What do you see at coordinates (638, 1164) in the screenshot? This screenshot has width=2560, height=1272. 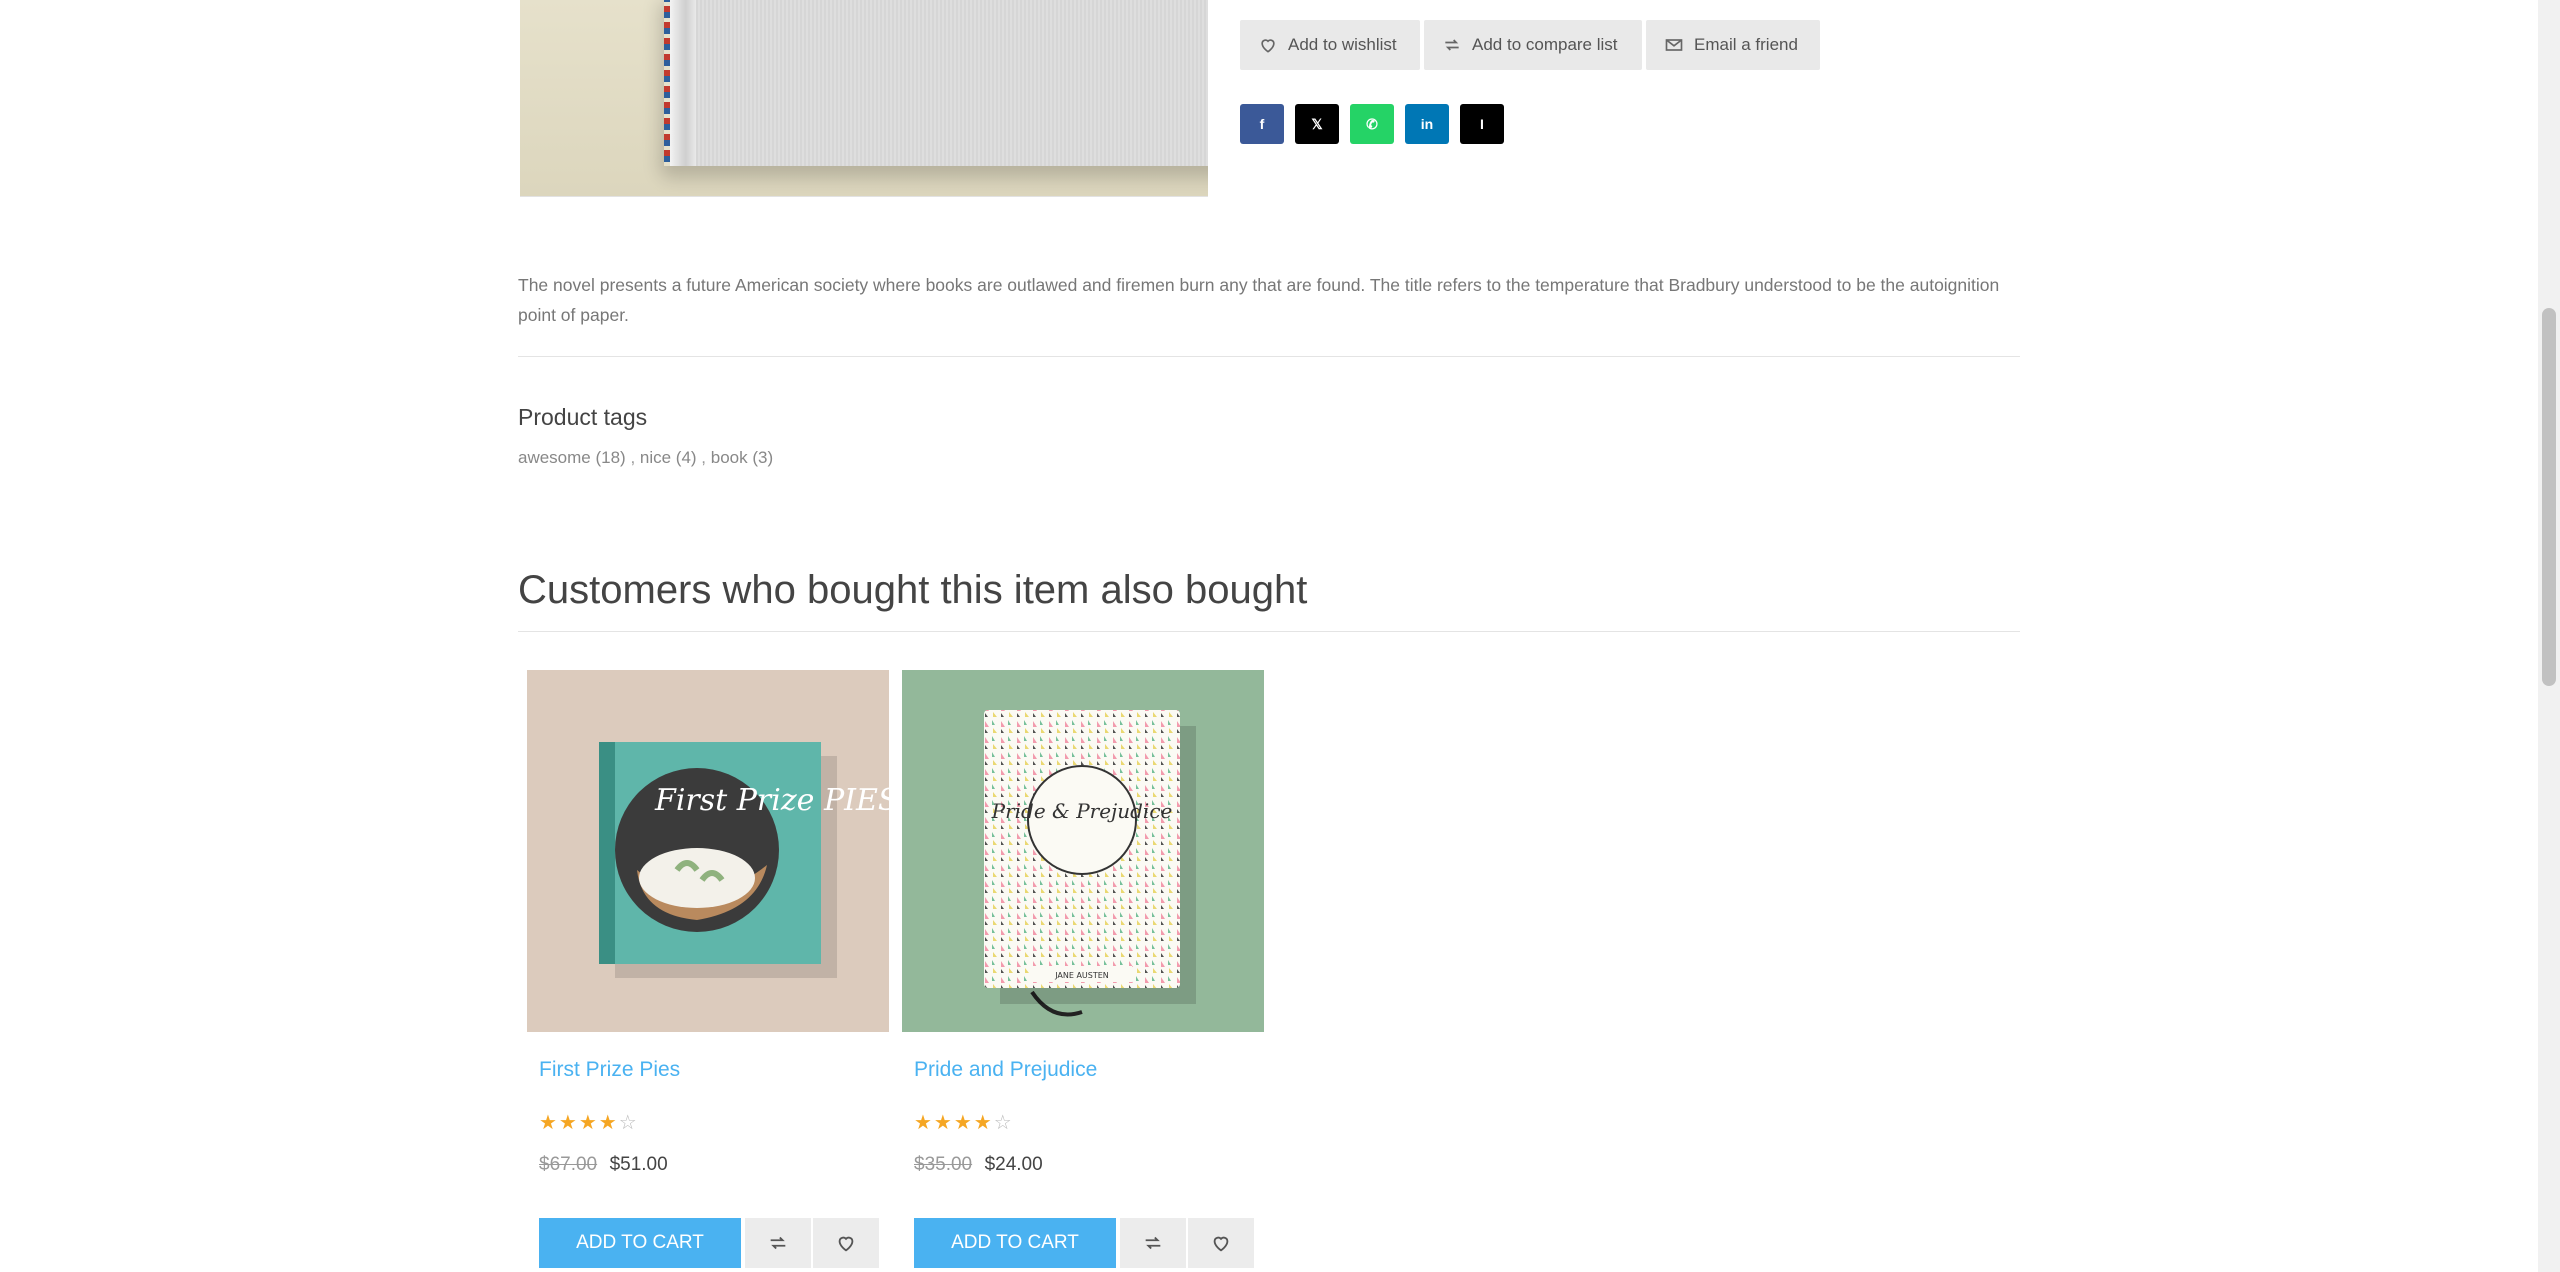 I see `actual-price: $51.00` at bounding box center [638, 1164].